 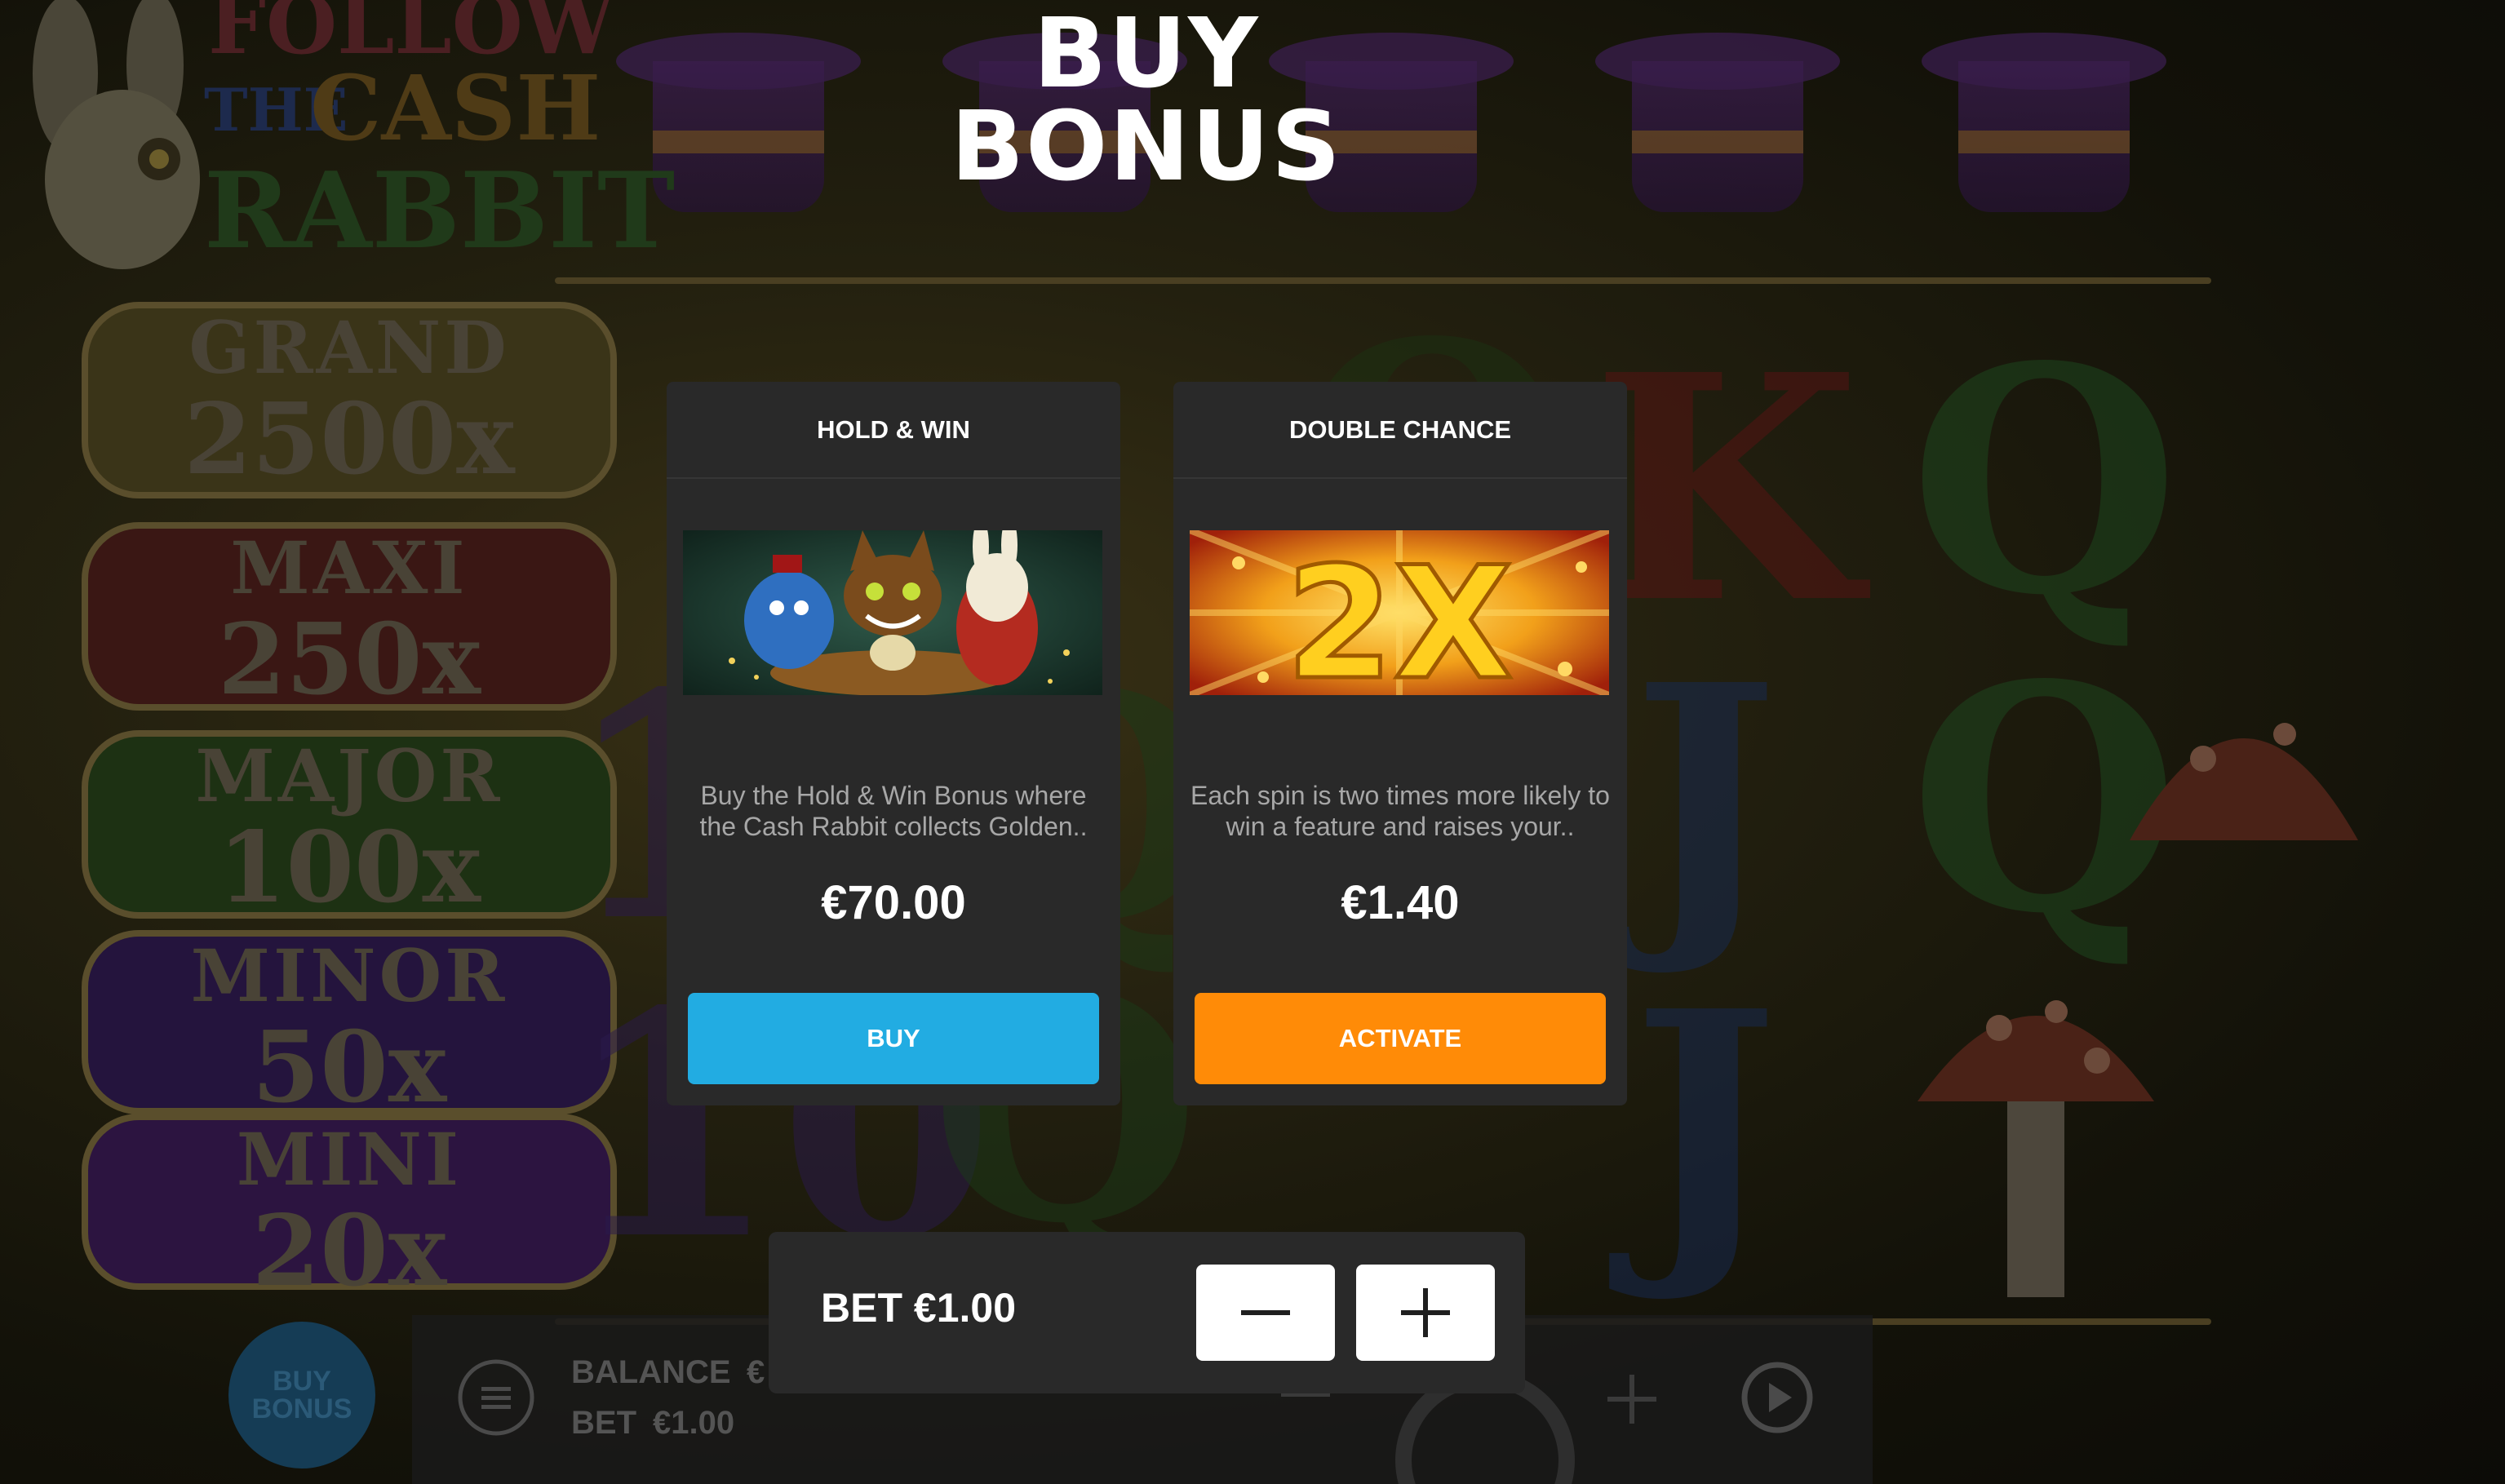 I want to click on buy-bonus-badge: BUY BONUS, so click(x=301, y=1395).